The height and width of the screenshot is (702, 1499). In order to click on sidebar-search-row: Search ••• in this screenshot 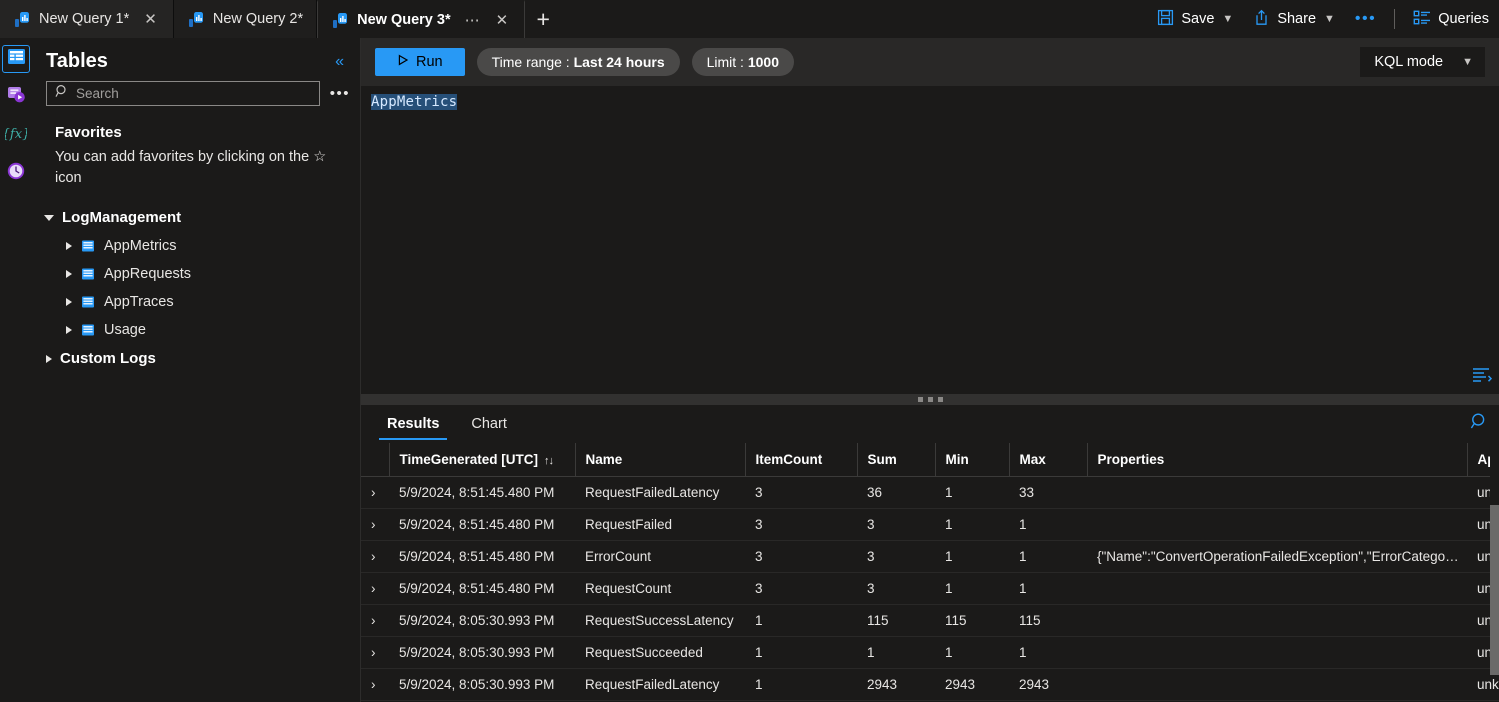, I will do `click(196, 93)`.